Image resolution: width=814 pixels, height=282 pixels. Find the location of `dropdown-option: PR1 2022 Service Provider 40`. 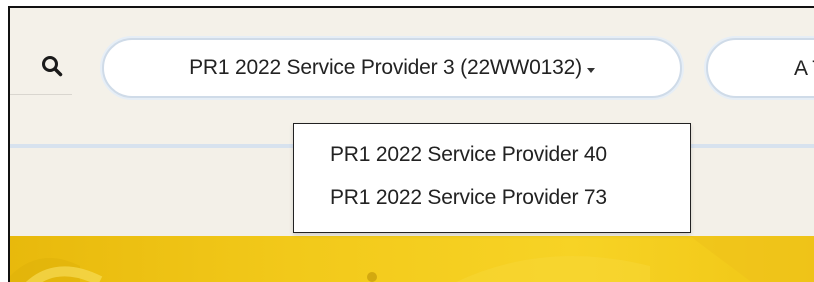

dropdown-option: PR1 2022 Service Provider 40 is located at coordinates (500, 155).